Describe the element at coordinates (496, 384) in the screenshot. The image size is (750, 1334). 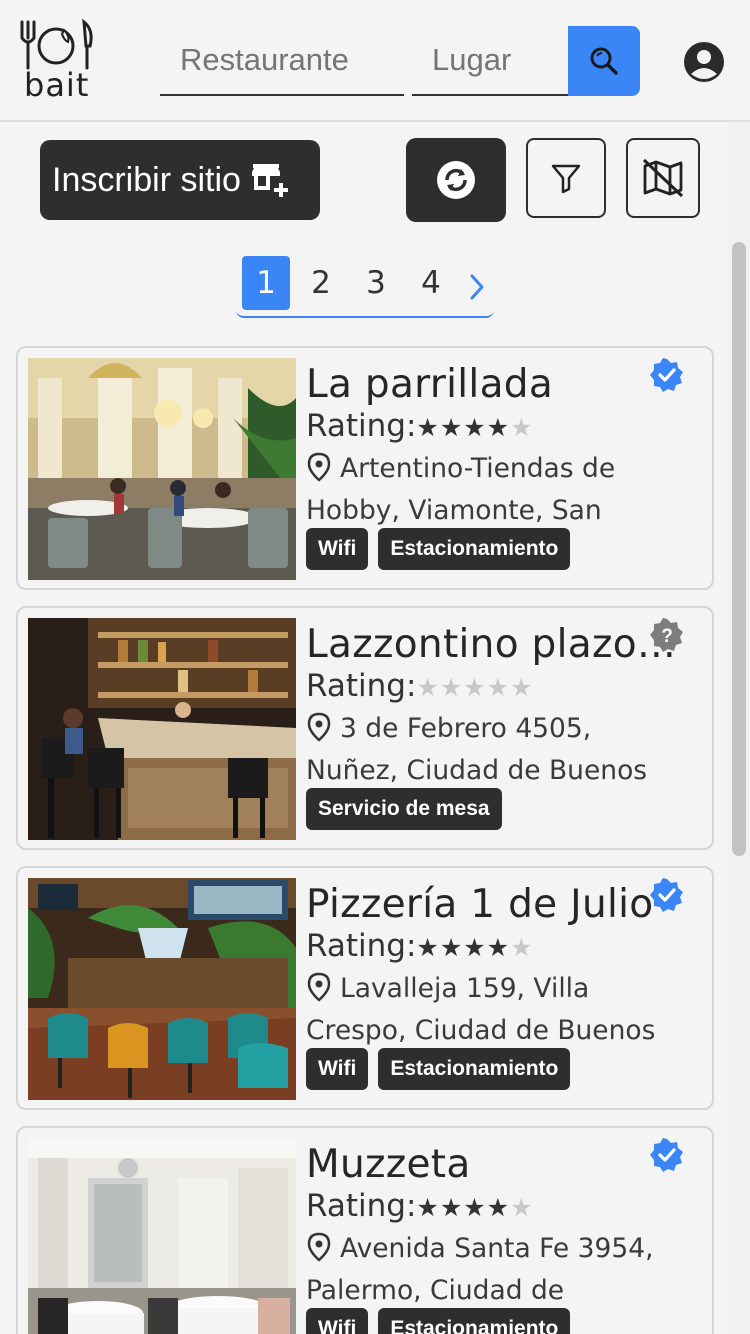
I see `restaurant-name: La parrillada` at that location.